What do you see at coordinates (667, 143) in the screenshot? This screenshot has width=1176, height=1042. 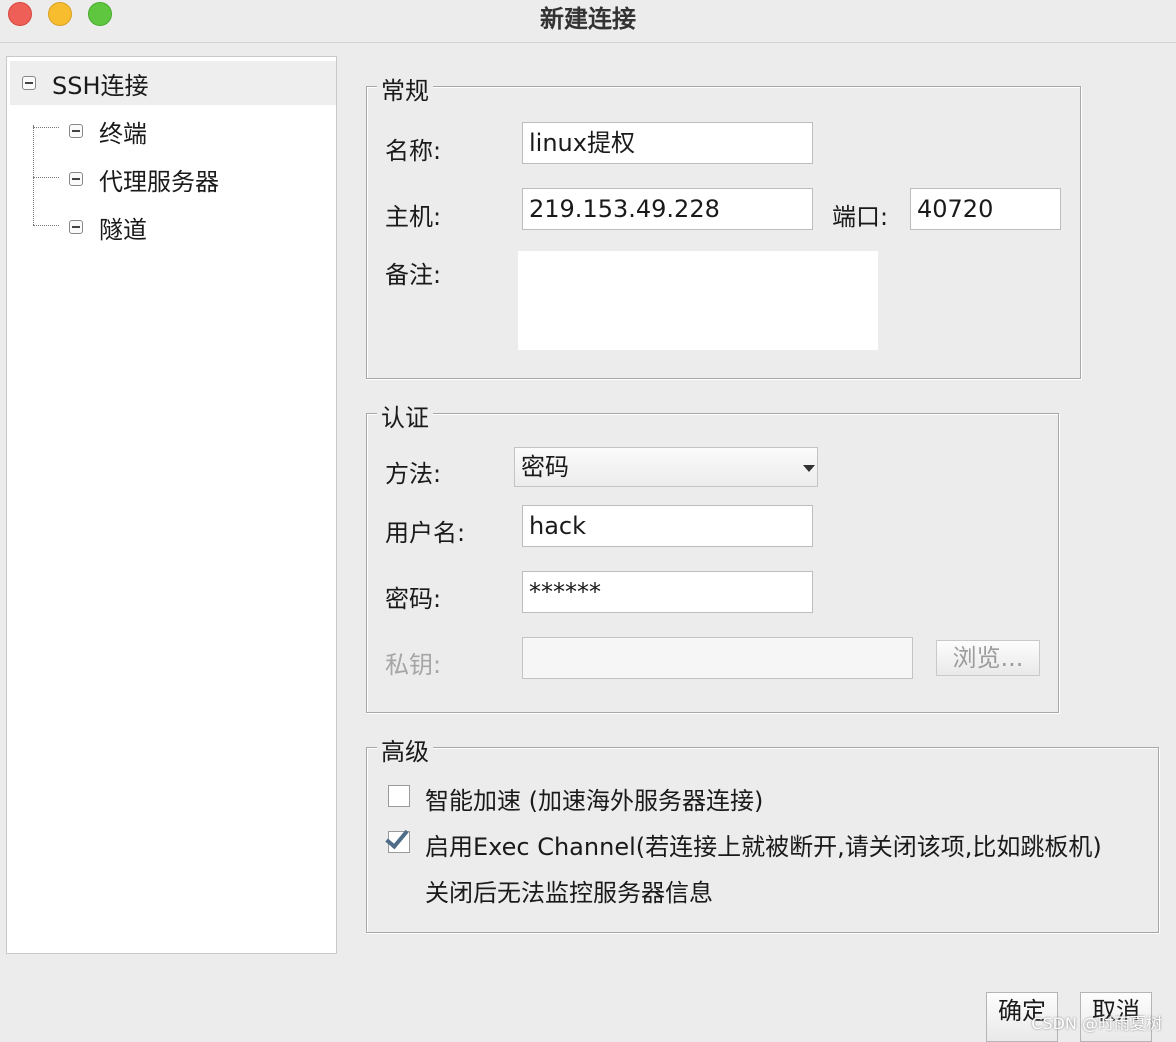 I see `name-field: linux提权` at bounding box center [667, 143].